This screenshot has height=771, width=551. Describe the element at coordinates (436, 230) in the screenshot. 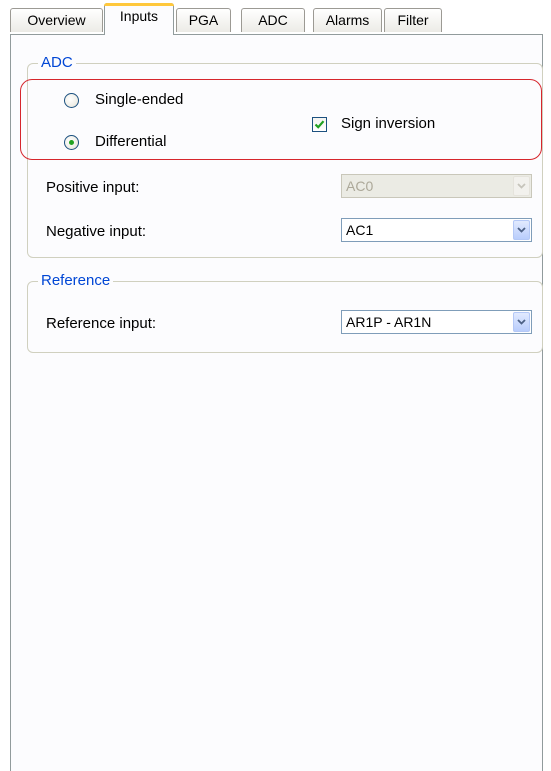

I see `negative-input-select: AC1` at that location.